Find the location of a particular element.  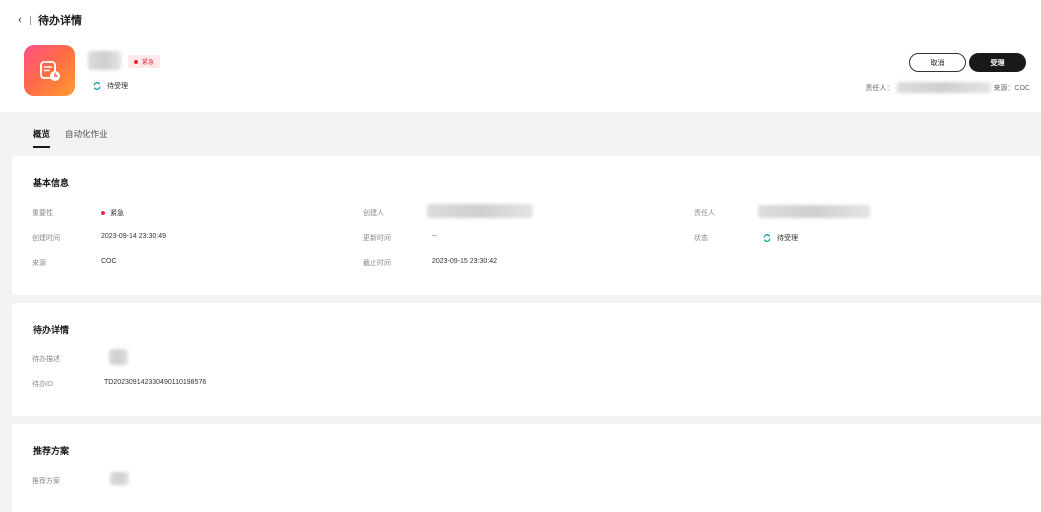

cancel-button: 取消 is located at coordinates (937, 62).